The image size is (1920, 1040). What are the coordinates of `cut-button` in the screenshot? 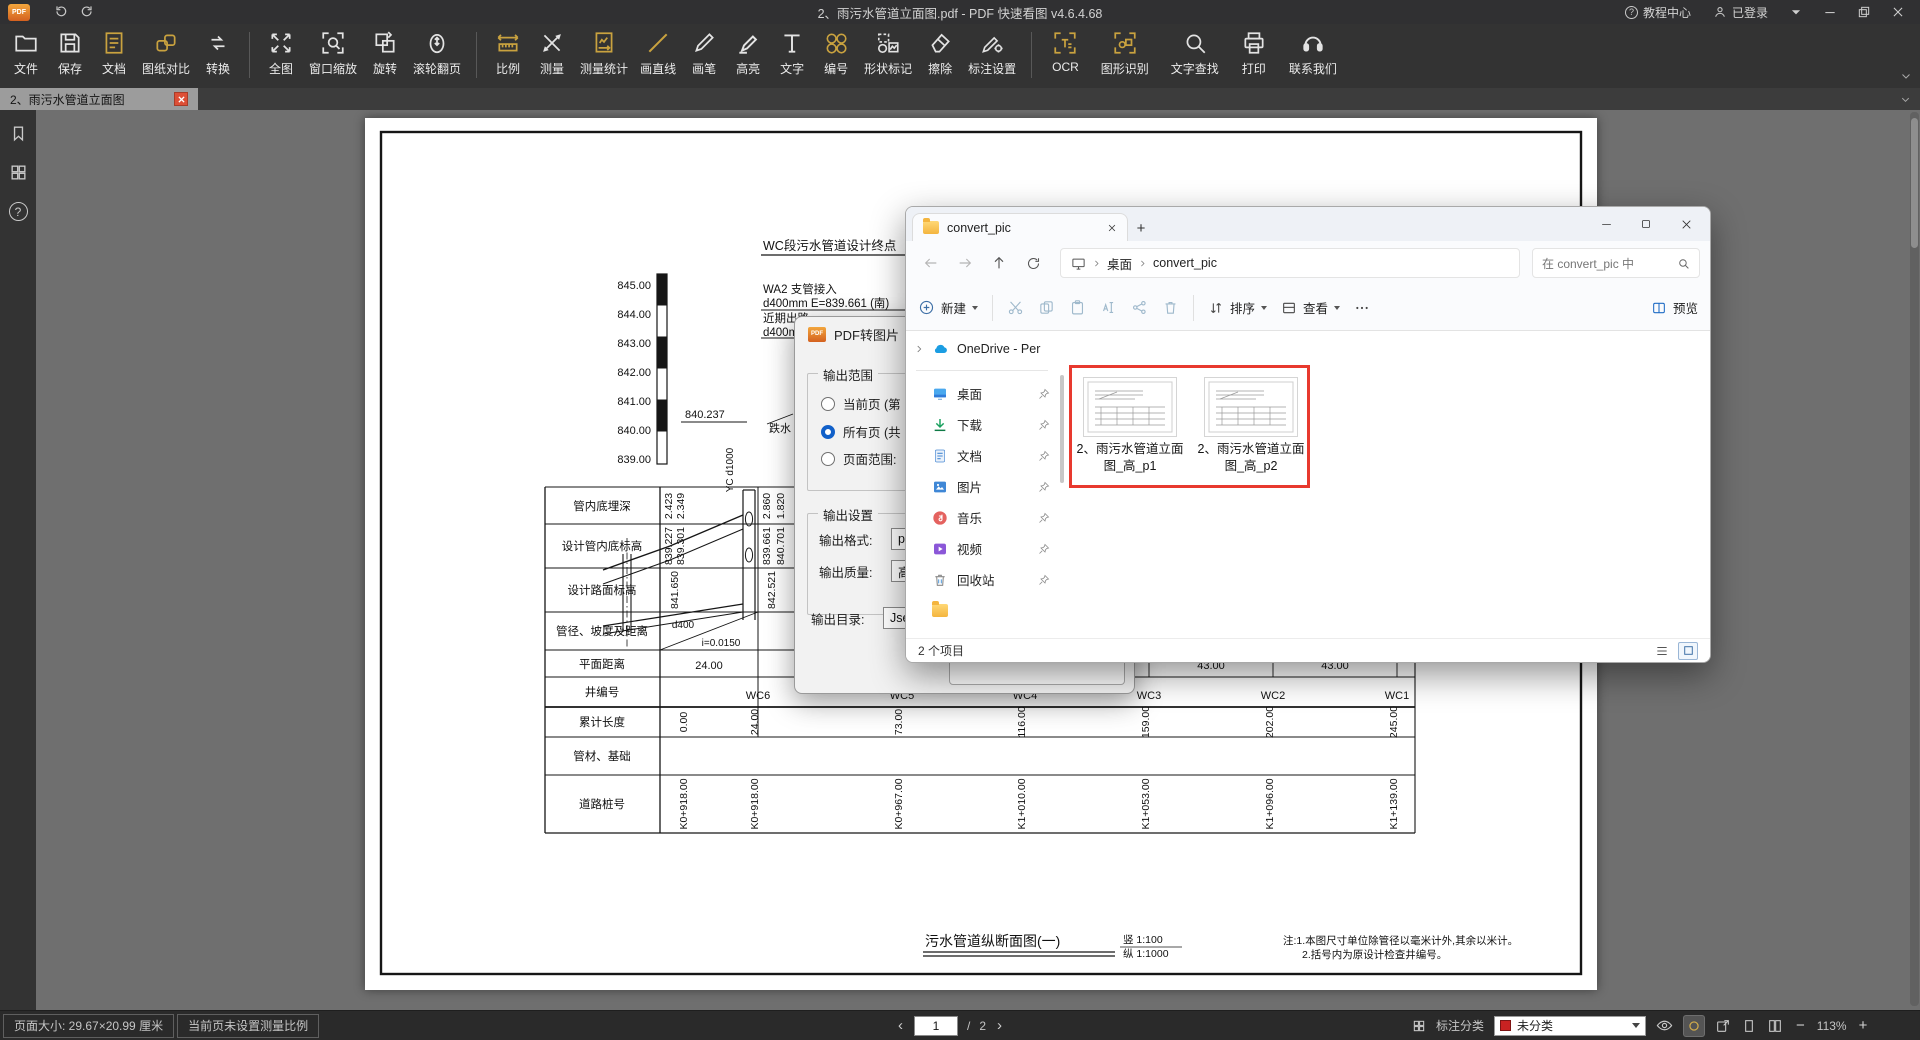 It's located at (1015, 307).